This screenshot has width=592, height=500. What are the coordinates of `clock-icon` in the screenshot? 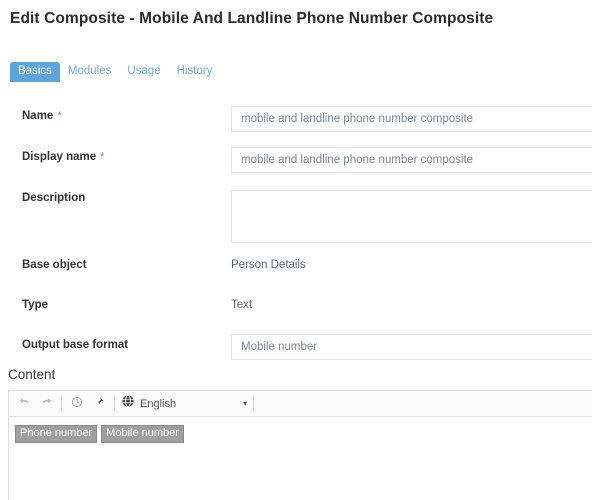 It's located at (77, 404).